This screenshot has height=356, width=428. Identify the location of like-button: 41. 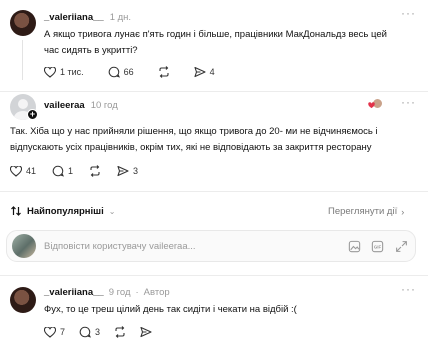
(23, 171).